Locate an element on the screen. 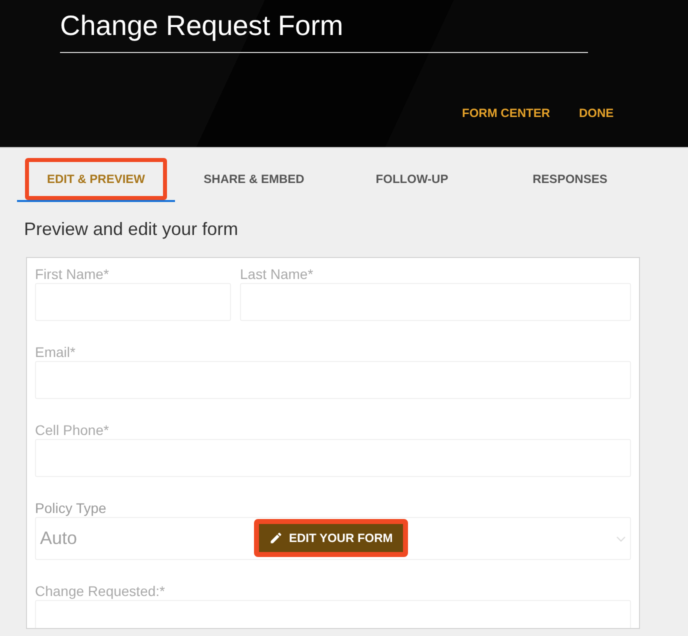 This screenshot has height=636, width=688. form-title: Change Request Form is located at coordinates (324, 30).